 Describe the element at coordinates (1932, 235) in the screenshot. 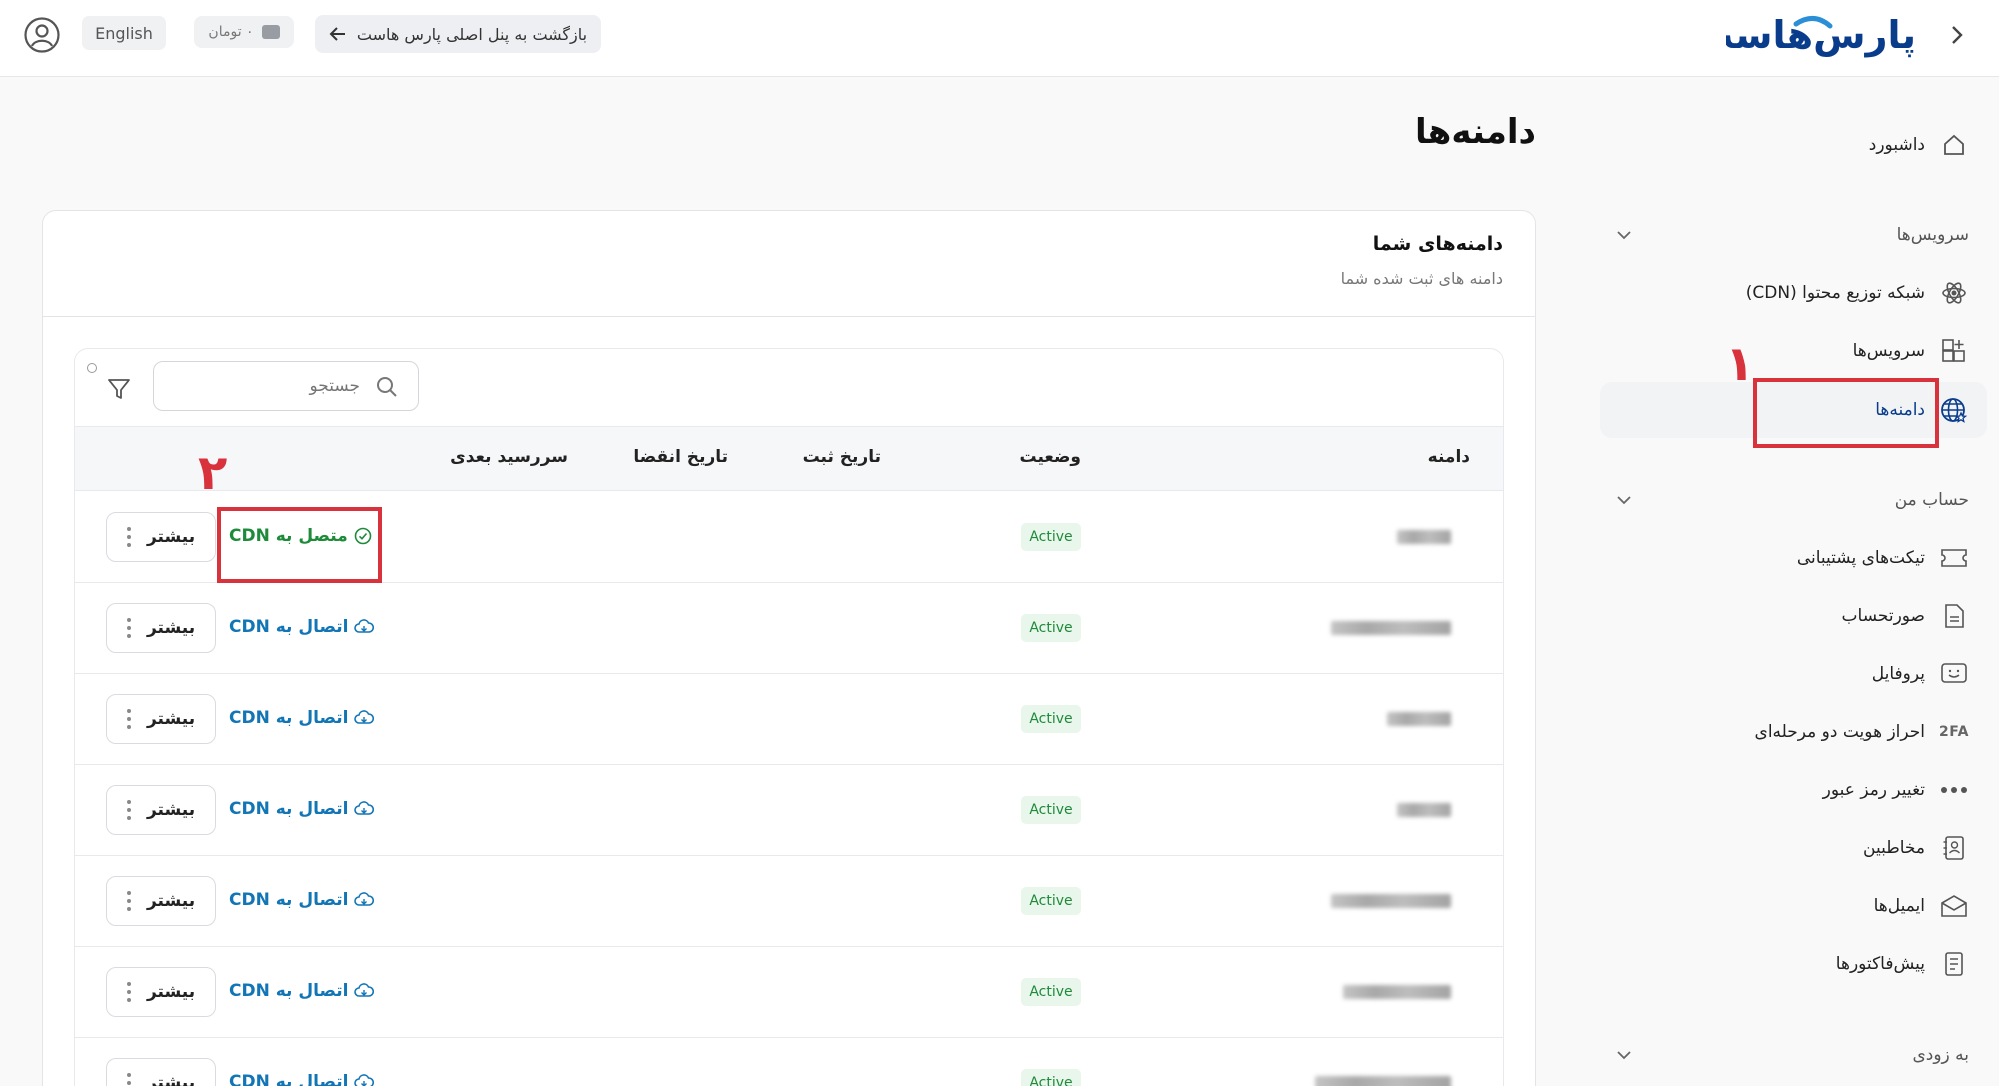

I see `section-label: سرویس‌ها` at that location.